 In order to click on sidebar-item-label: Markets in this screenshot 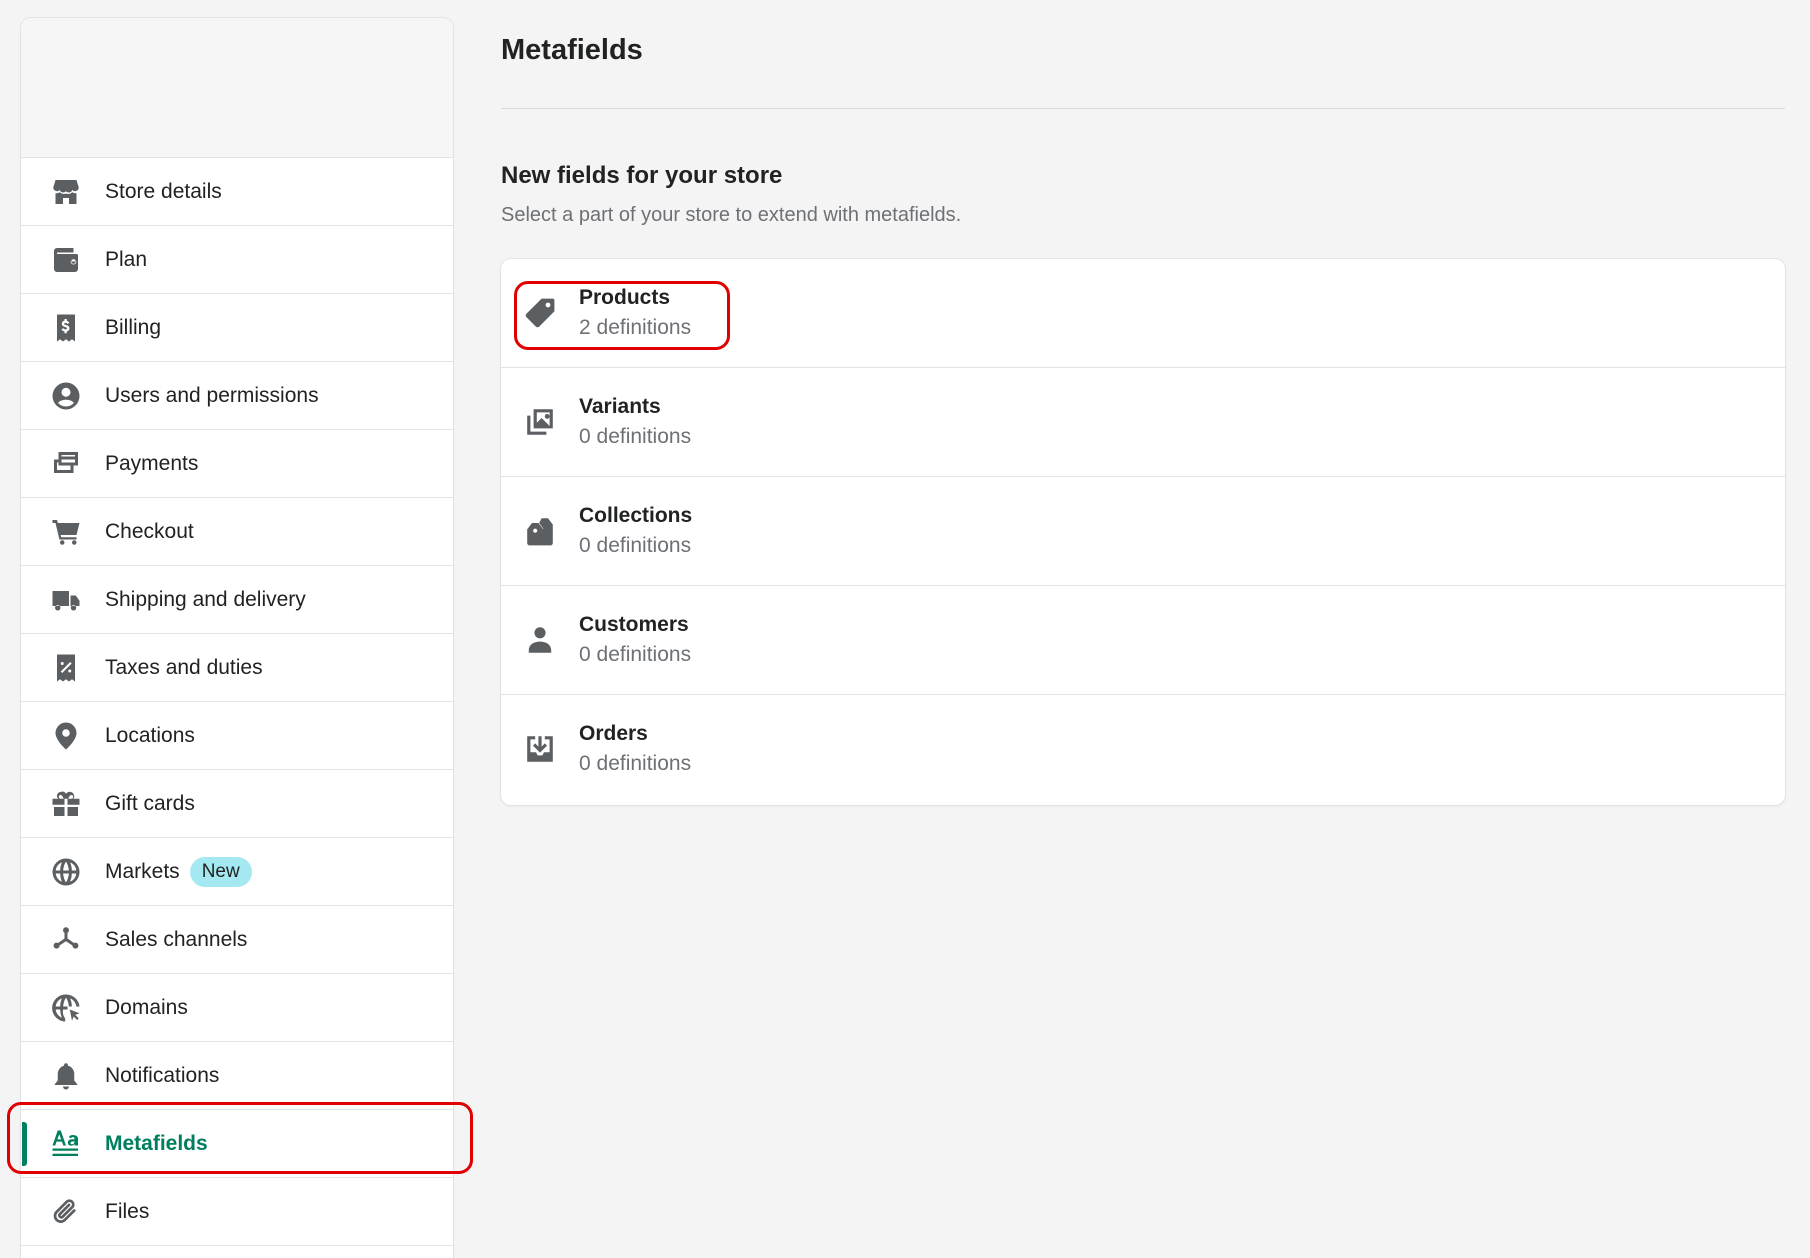, I will do `click(142, 871)`.